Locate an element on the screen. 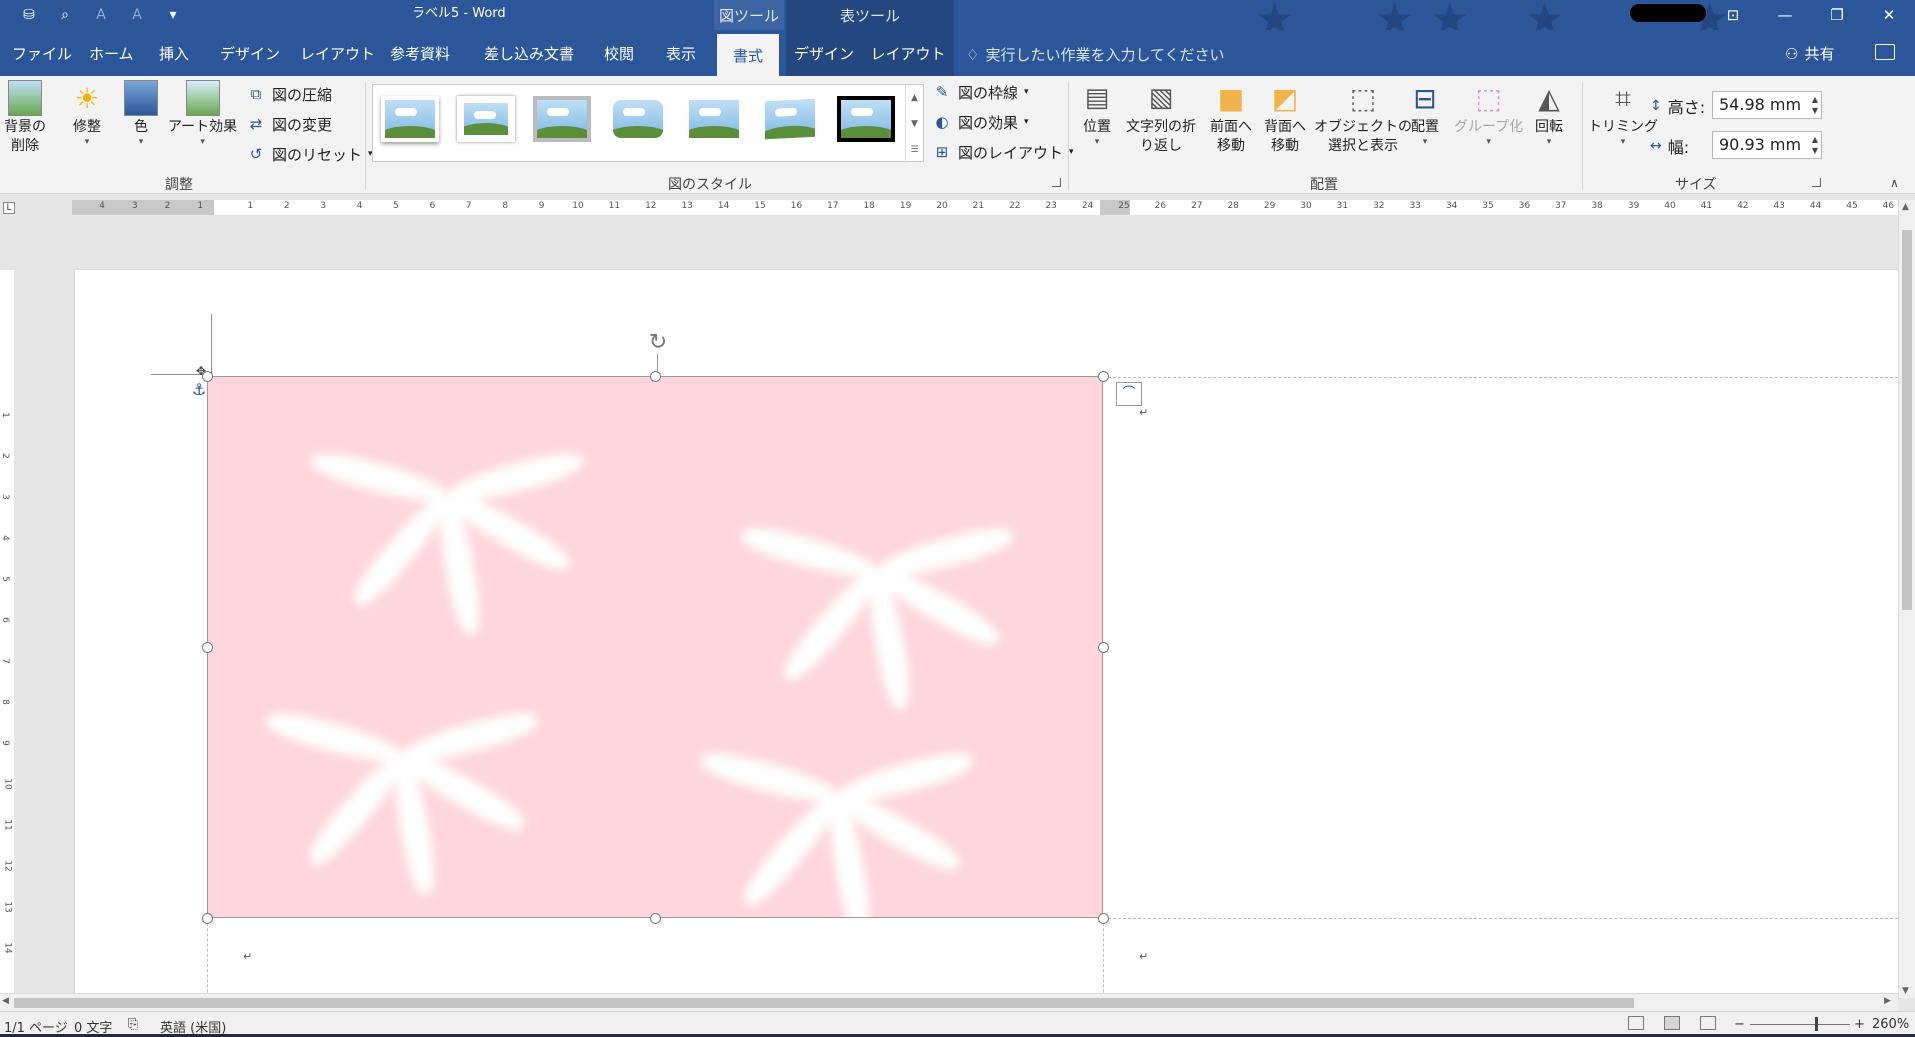 Image resolution: width=1915 pixels, height=1037 pixels. close-icon: ✕ is located at coordinates (1889, 15).